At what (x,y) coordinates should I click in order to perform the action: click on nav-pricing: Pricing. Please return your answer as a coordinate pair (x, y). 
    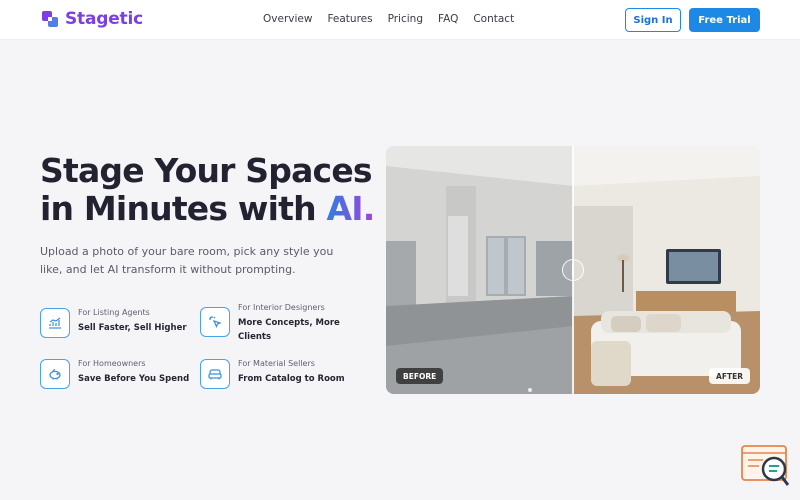
    Looking at the image, I should click on (405, 19).